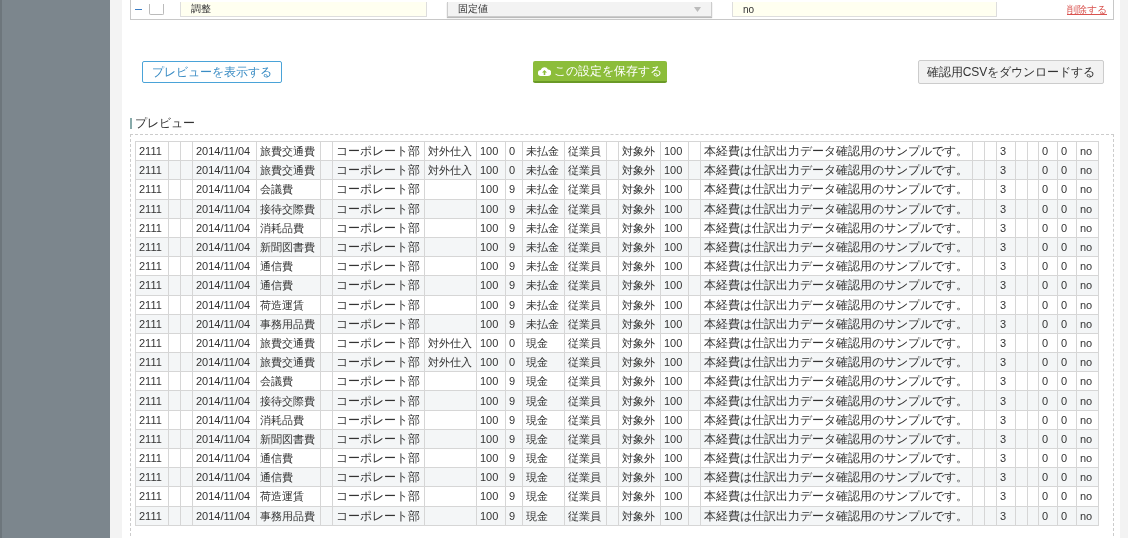 The image size is (1128, 538). Describe the element at coordinates (622, 123) in the screenshot. I see `preview-heading: プレビュー` at that location.